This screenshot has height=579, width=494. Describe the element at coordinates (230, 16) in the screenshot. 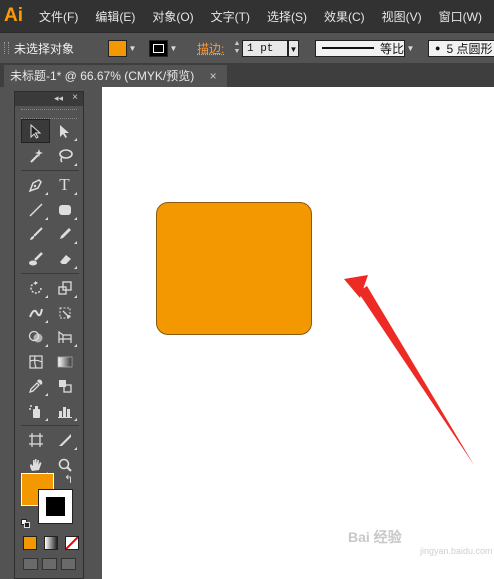

I see `menu-type: 文字(T)` at that location.